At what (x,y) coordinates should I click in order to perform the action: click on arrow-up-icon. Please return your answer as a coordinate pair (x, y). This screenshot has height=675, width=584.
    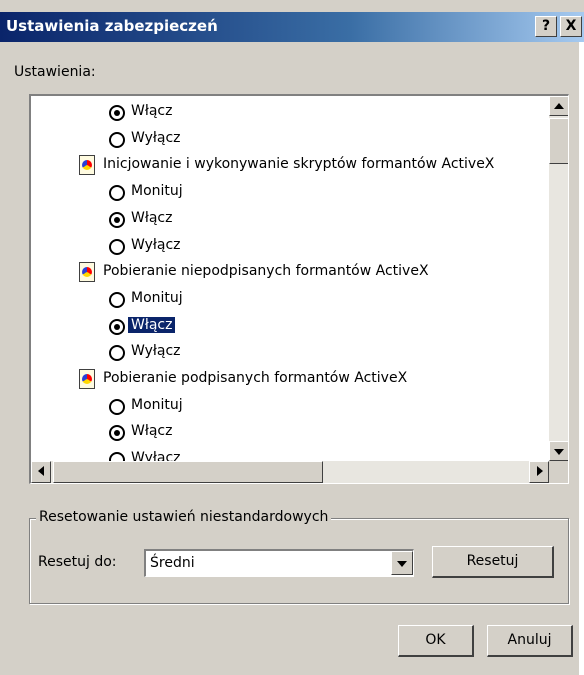
    Looking at the image, I should click on (559, 106).